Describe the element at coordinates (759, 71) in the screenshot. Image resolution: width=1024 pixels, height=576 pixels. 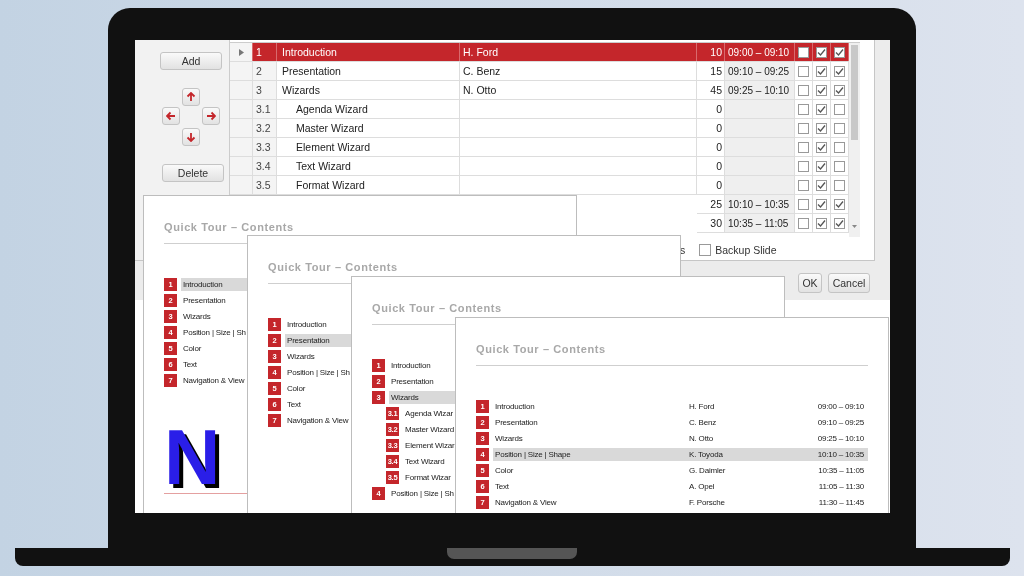
I see `table-cell: 09:10 – 09:25` at that location.